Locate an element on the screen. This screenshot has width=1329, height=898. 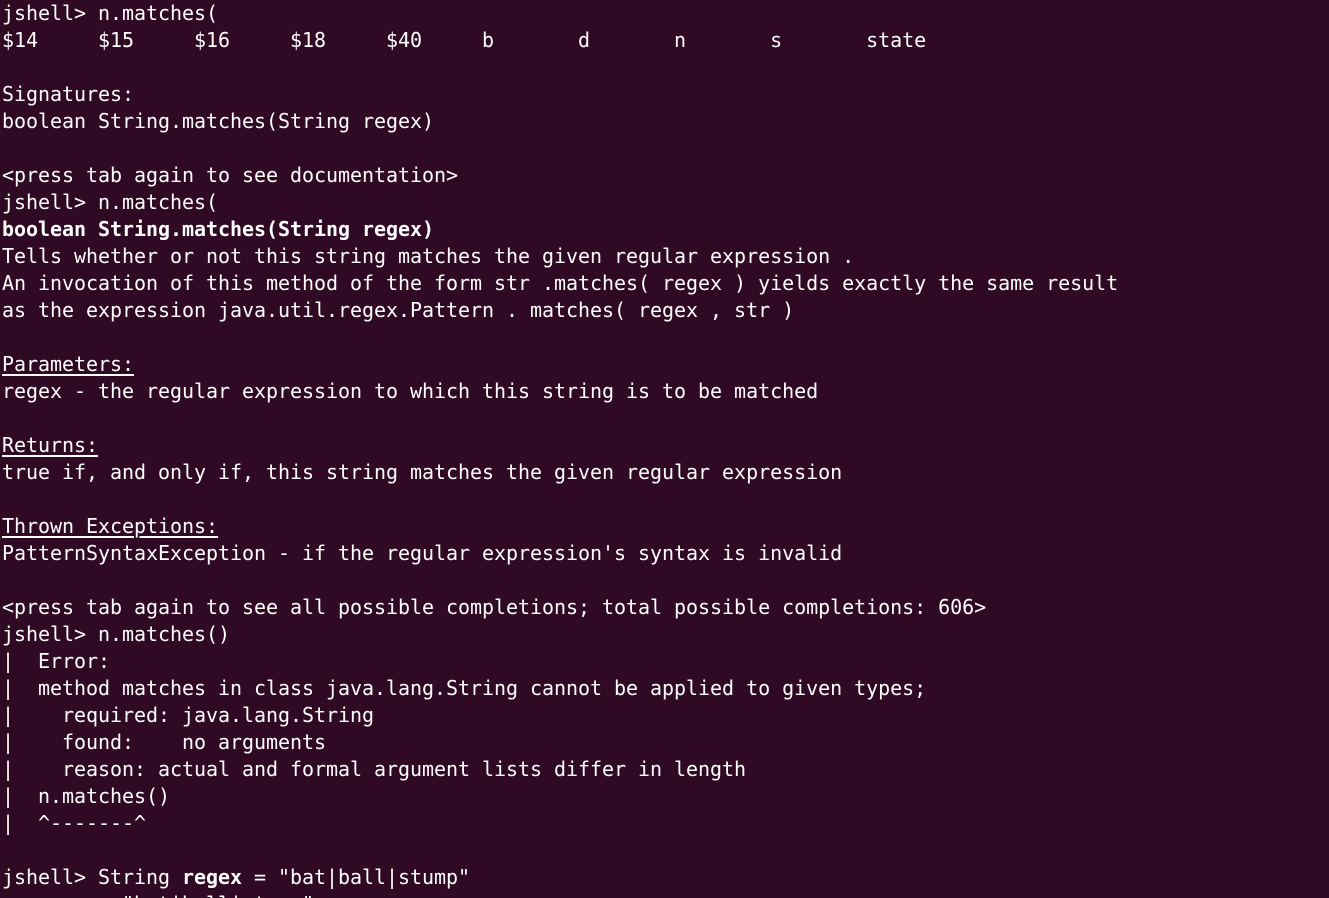
terminal-text: Returns: is located at coordinates (50, 445).